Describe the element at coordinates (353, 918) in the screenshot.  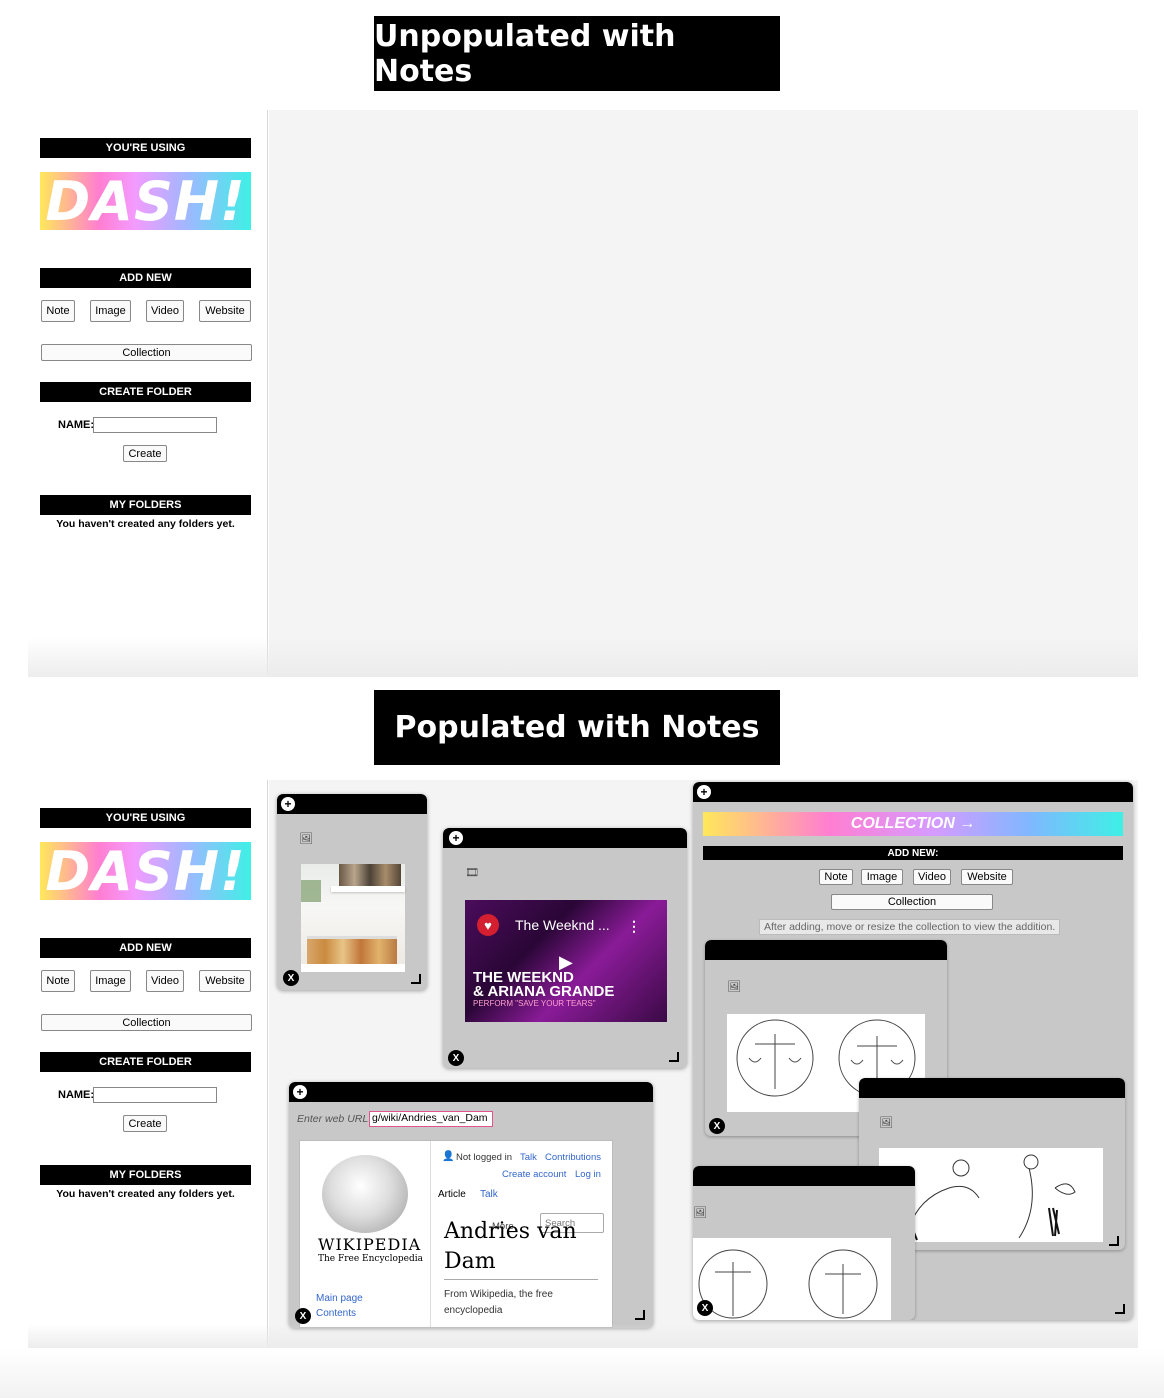
I see `pantry-image` at that location.